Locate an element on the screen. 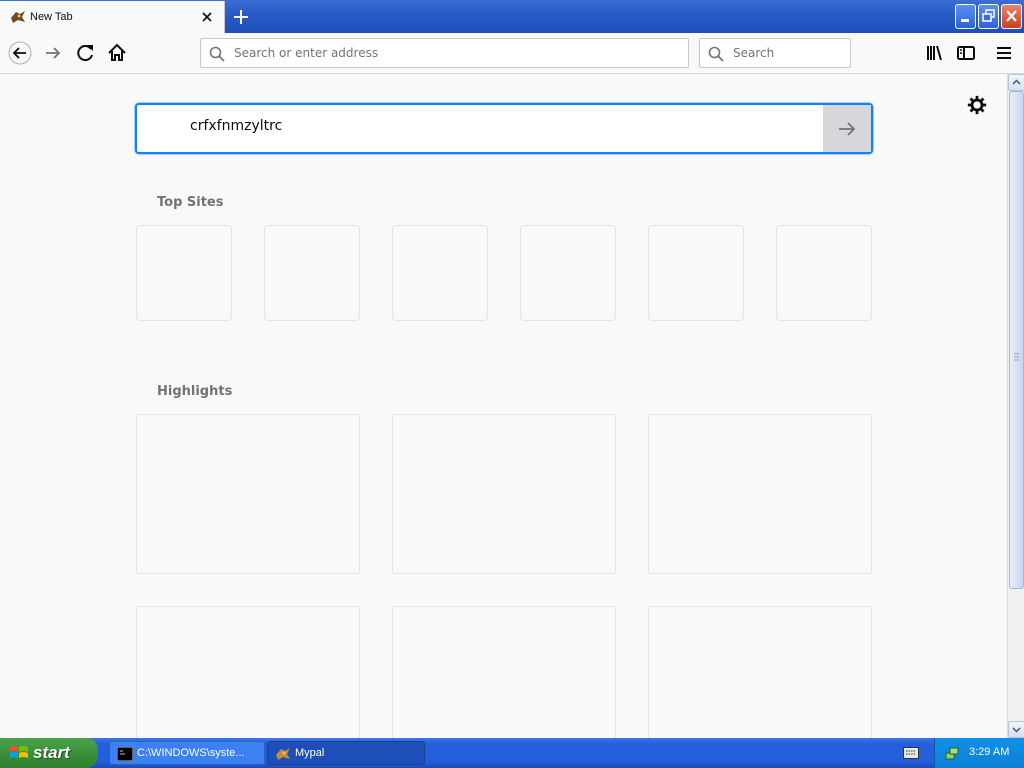 Image resolution: width=1024 pixels, height=768 pixels. start-label: start is located at coordinates (51, 752).